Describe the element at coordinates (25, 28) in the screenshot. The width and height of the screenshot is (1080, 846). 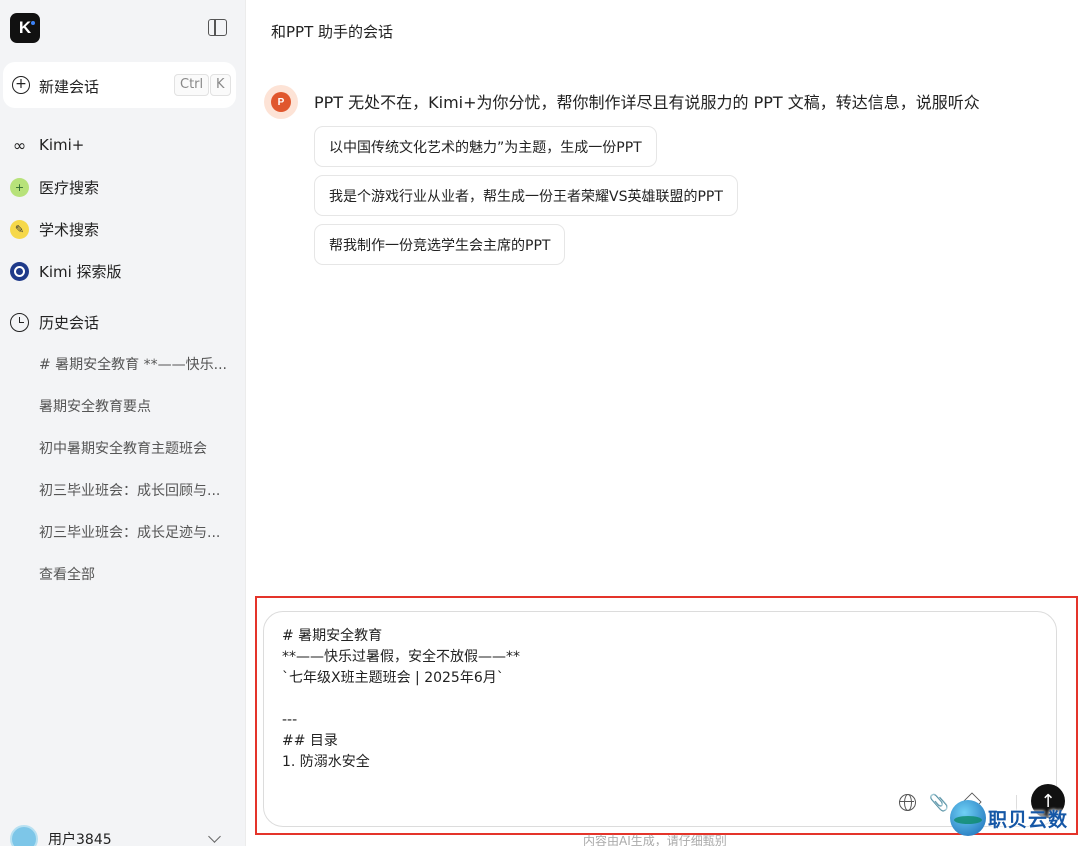
I see `kimi-logo-icon: K` at that location.